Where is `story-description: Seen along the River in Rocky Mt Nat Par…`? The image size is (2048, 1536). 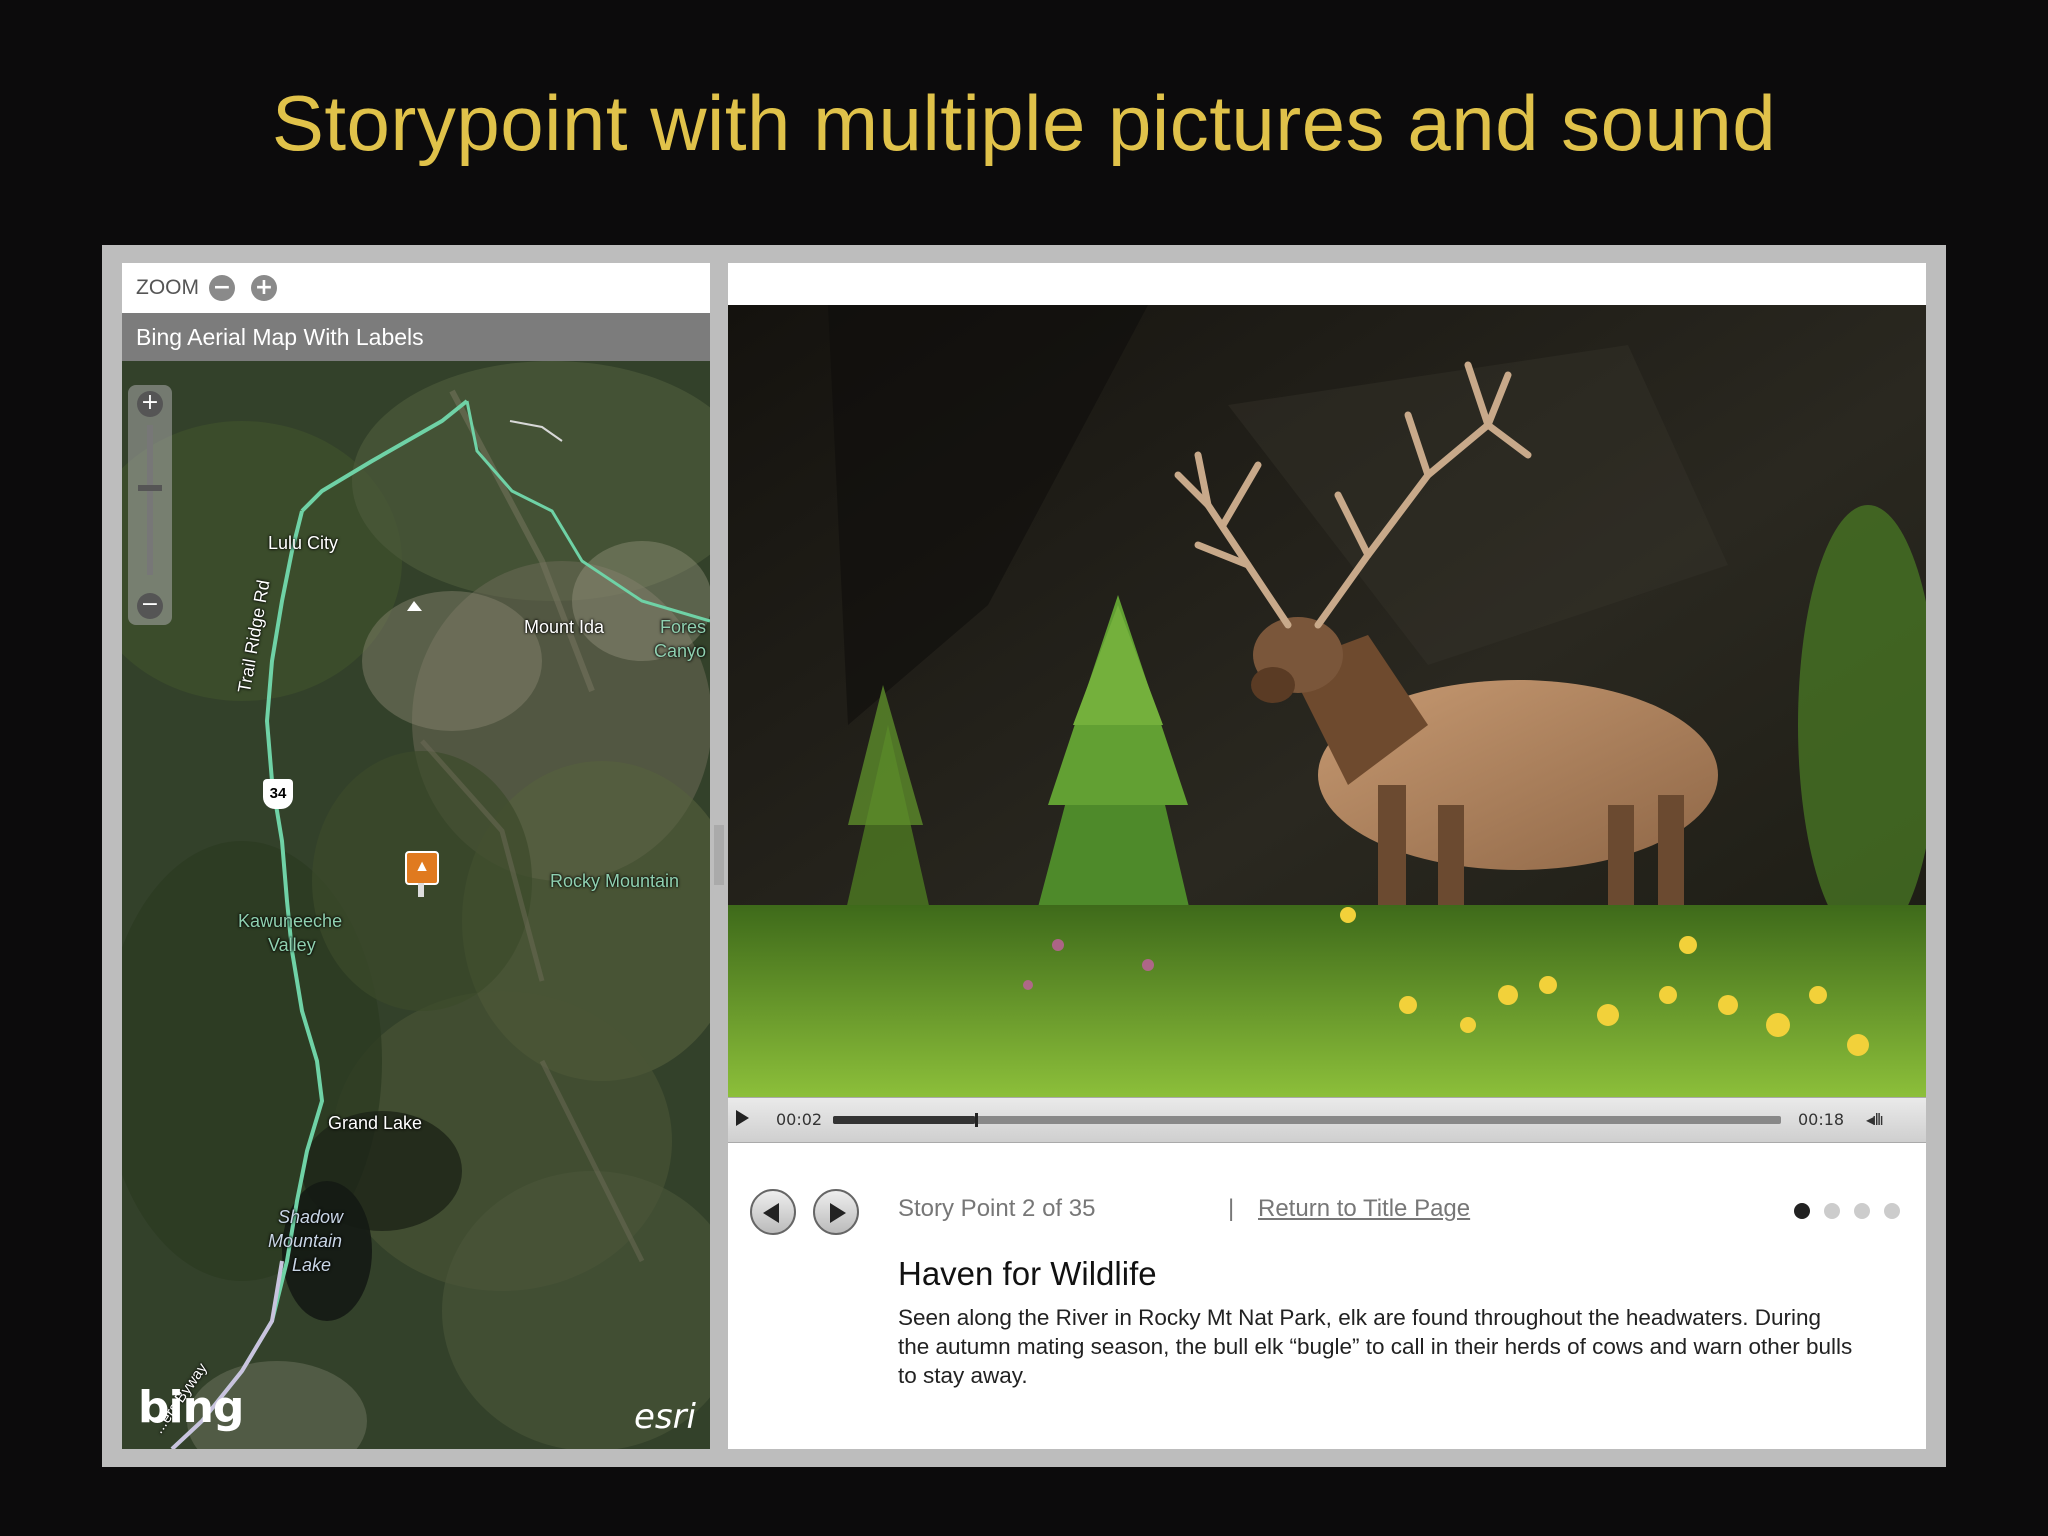 story-description: Seen along the River in Rocky Mt Nat Par… is located at coordinates (1375, 1346).